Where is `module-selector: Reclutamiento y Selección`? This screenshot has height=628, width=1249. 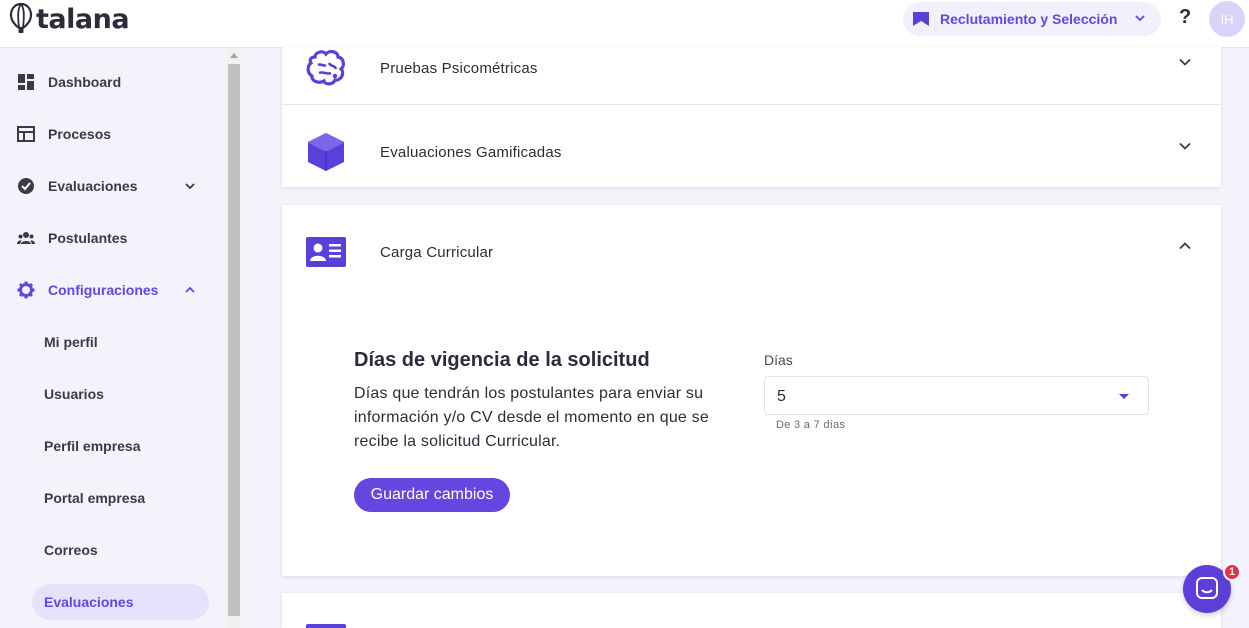 module-selector: Reclutamiento y Selección is located at coordinates (1032, 19).